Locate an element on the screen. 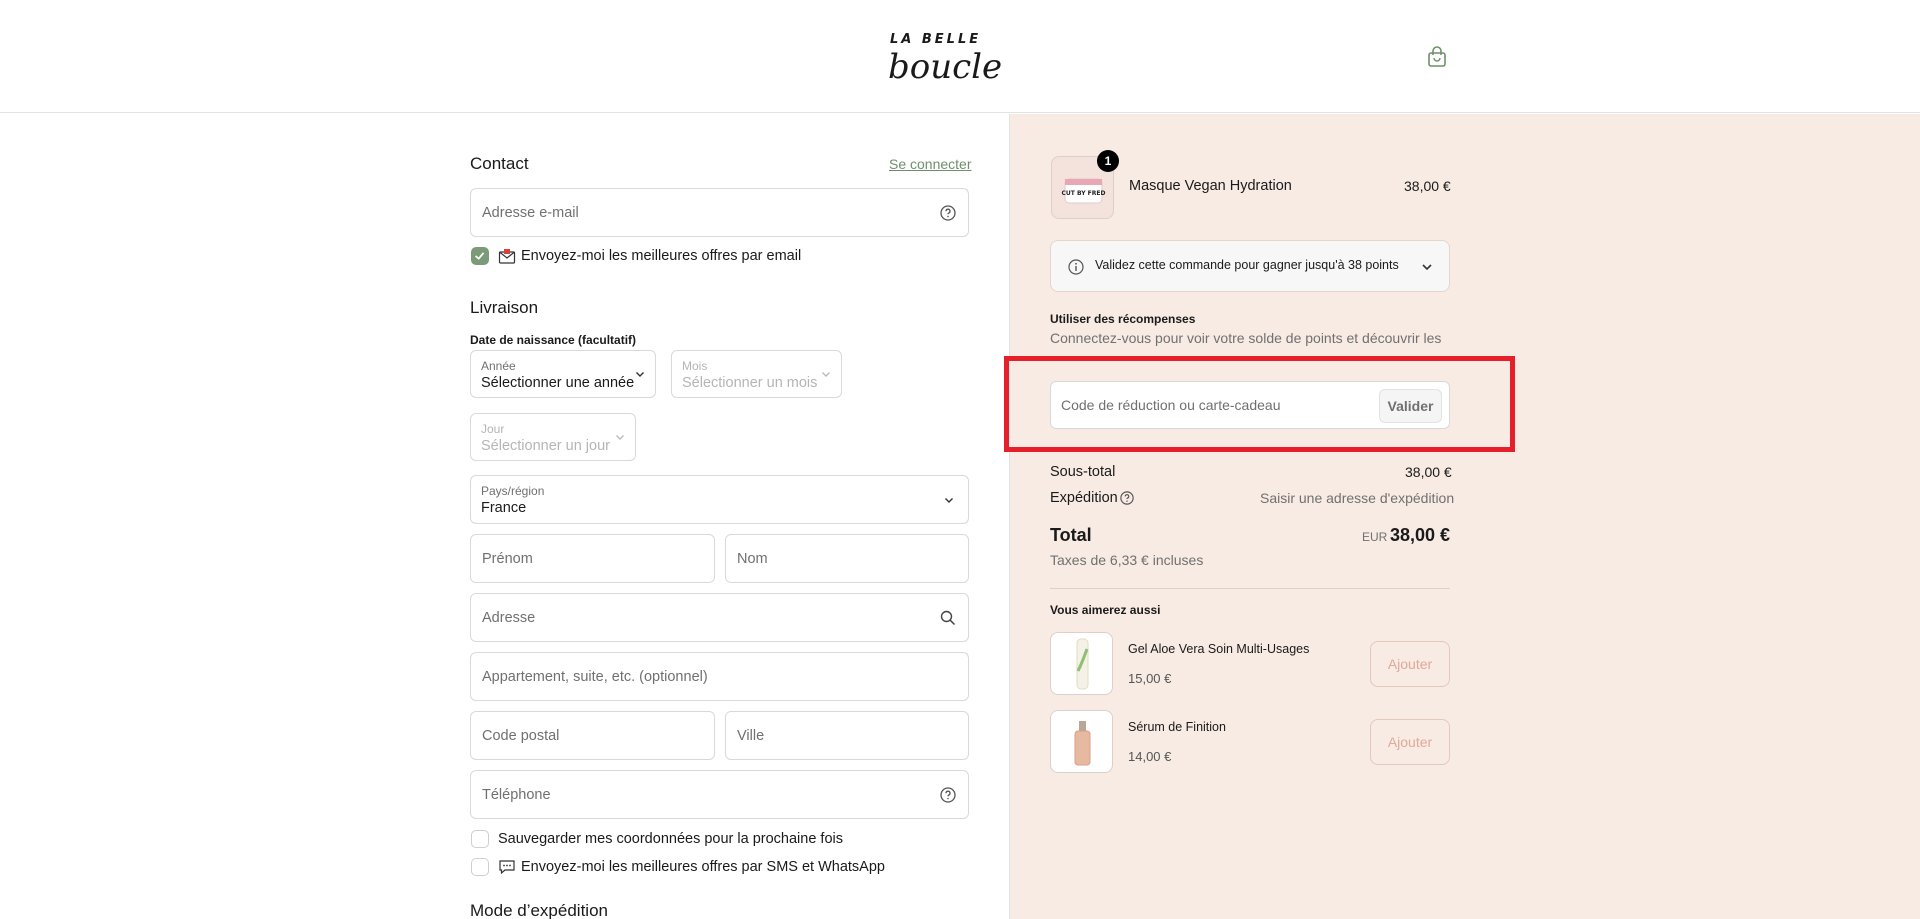 This screenshot has width=1920, height=919. day-value: Sélectionner un jour is located at coordinates (545, 446).